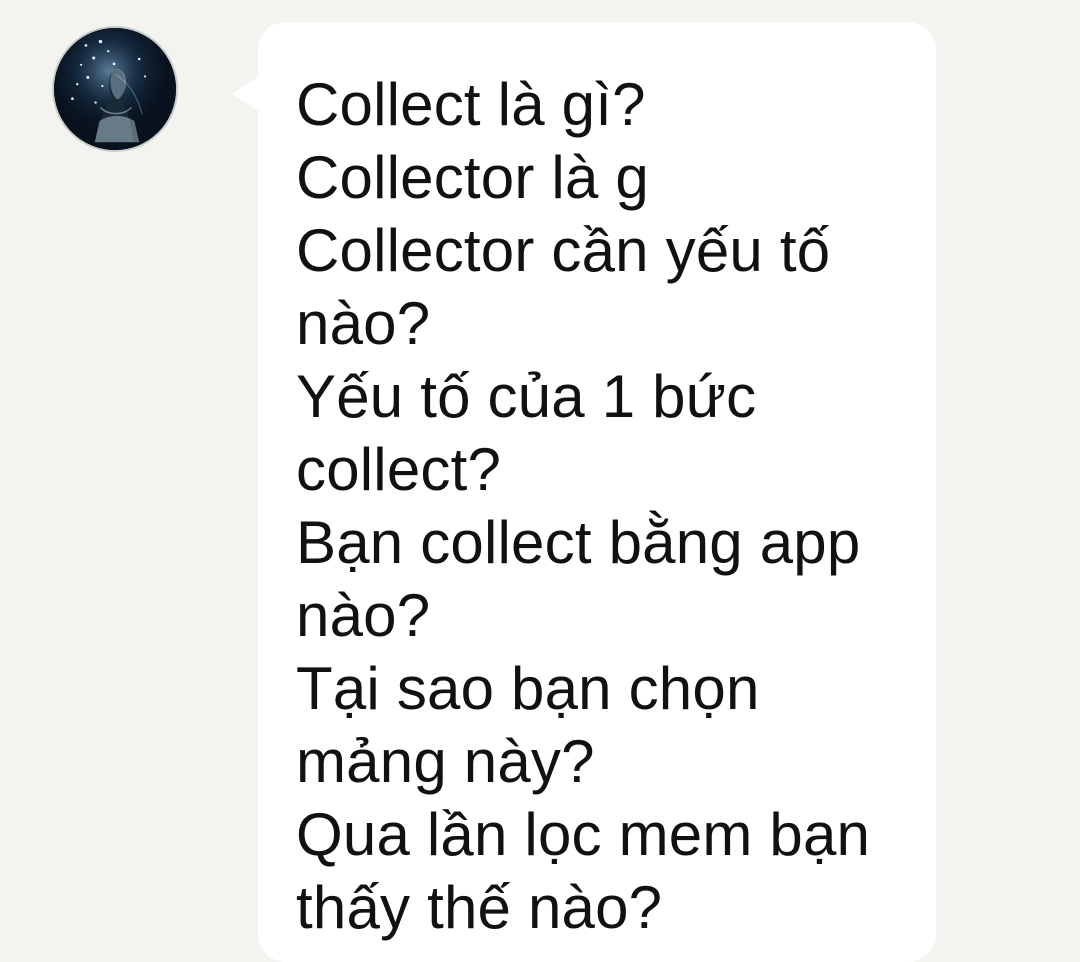 Image resolution: width=1080 pixels, height=962 pixels. Describe the element at coordinates (445, 761) in the screenshot. I see `message-line: mảng này?` at that location.